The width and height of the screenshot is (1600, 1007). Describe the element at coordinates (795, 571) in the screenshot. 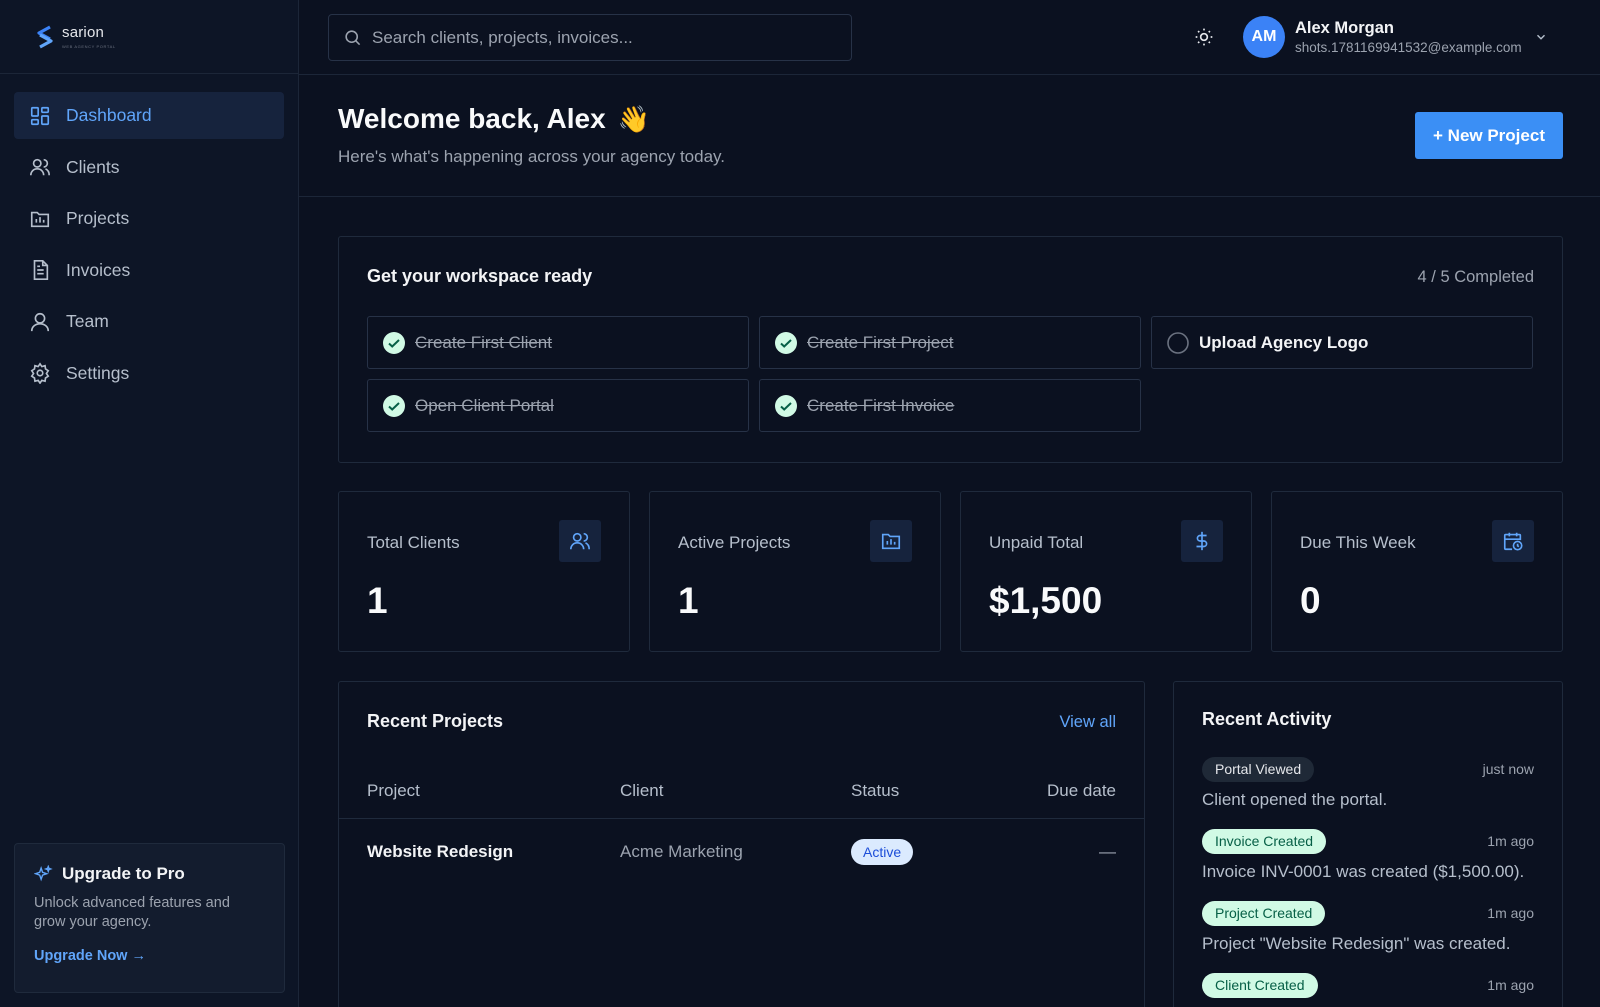

I see `stat-card-active-projects: Active Projects 1` at that location.